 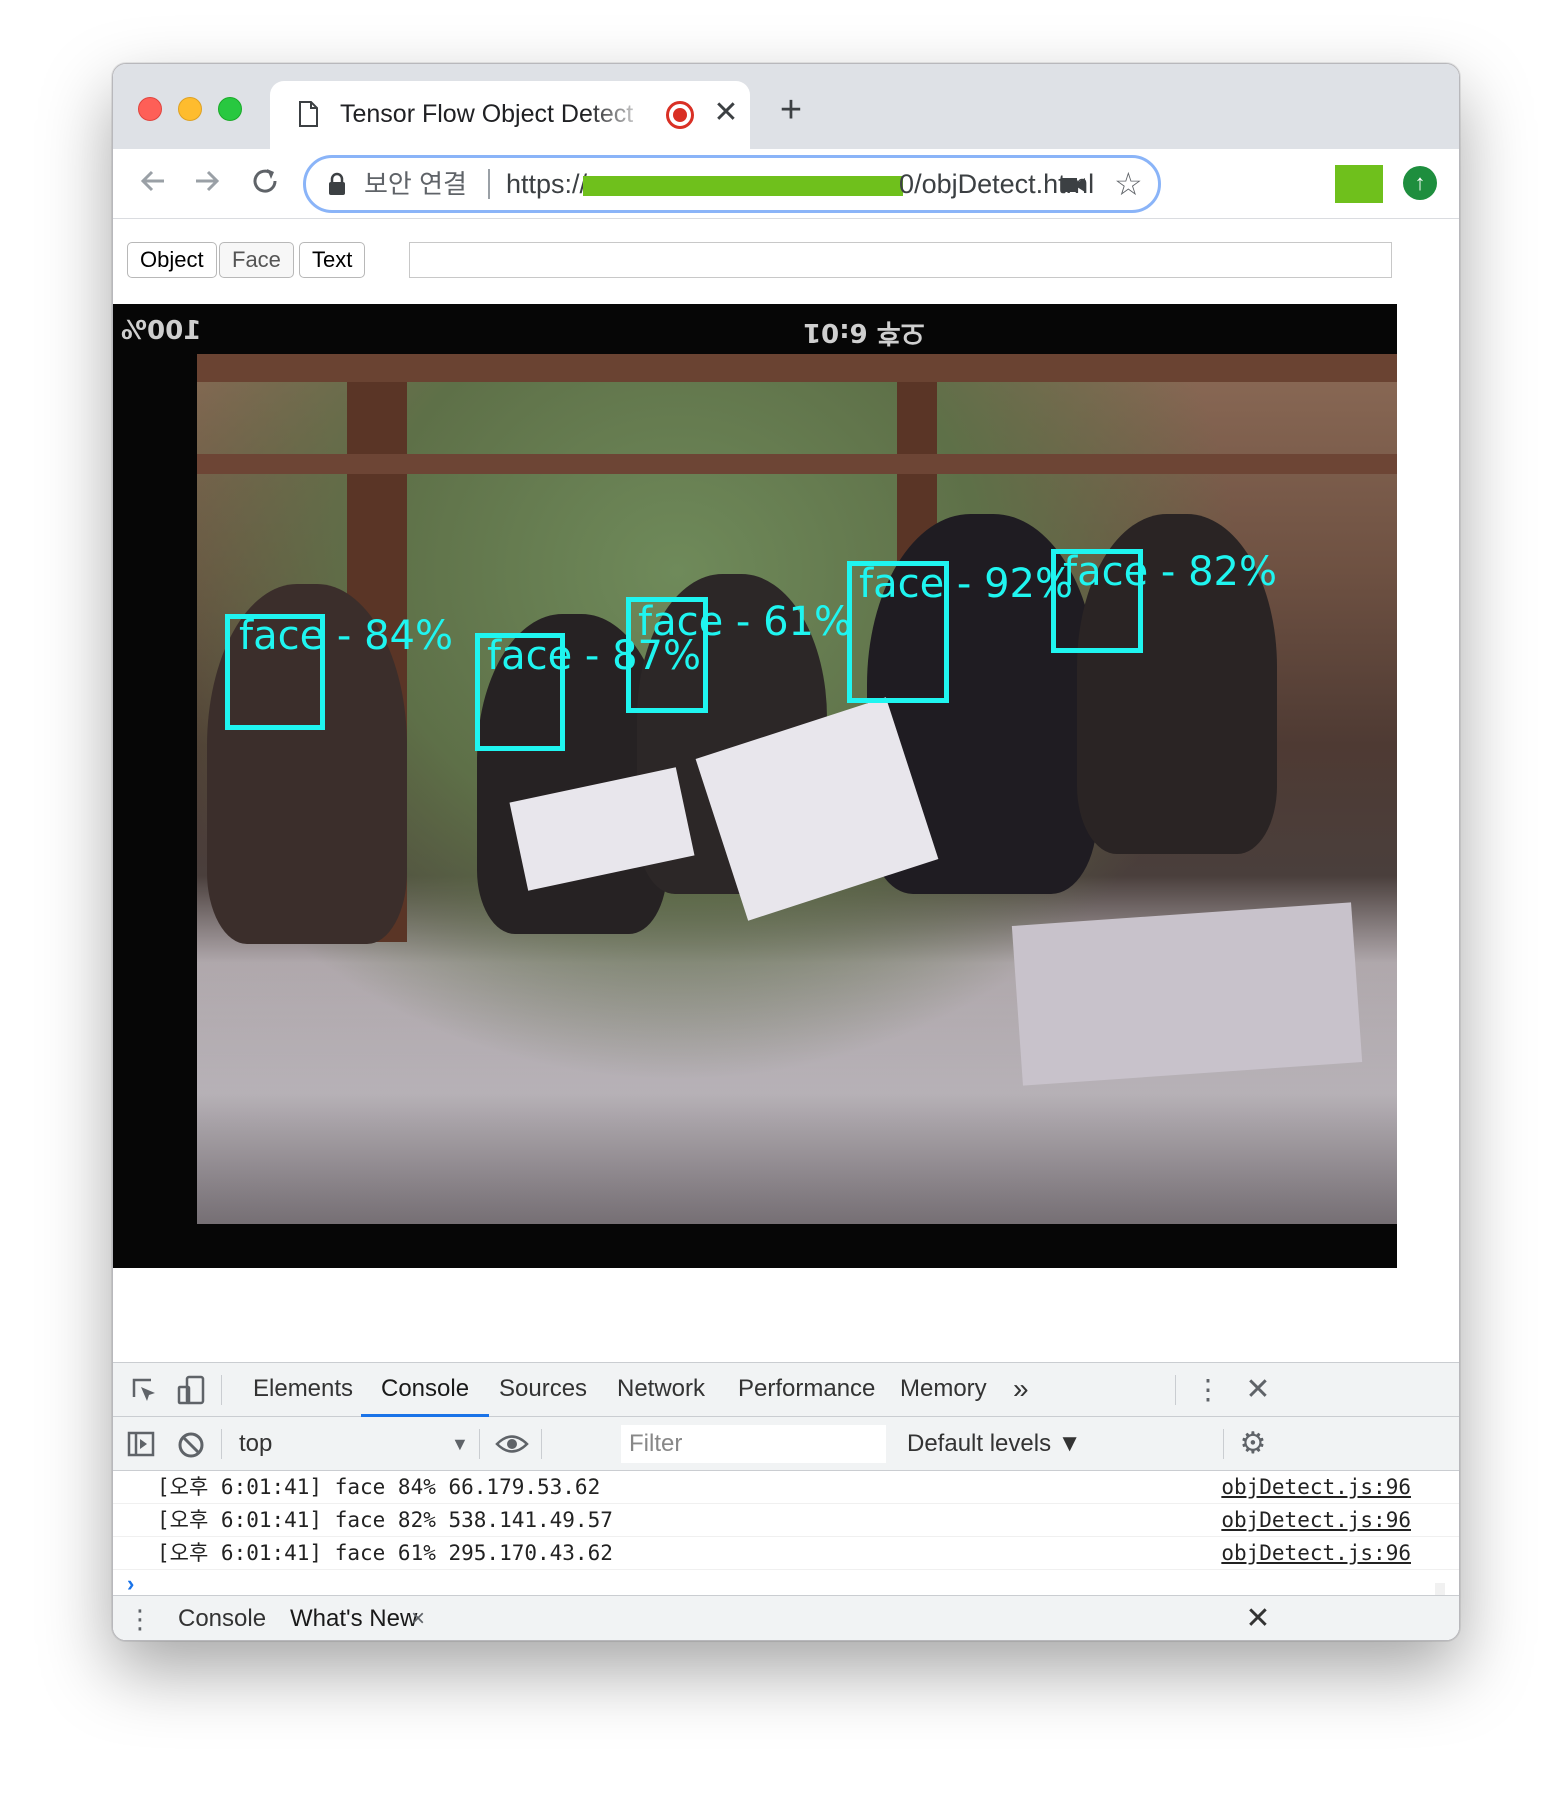 What do you see at coordinates (864, 332) in the screenshot?
I see `clock-readout: 오후 6:01` at bounding box center [864, 332].